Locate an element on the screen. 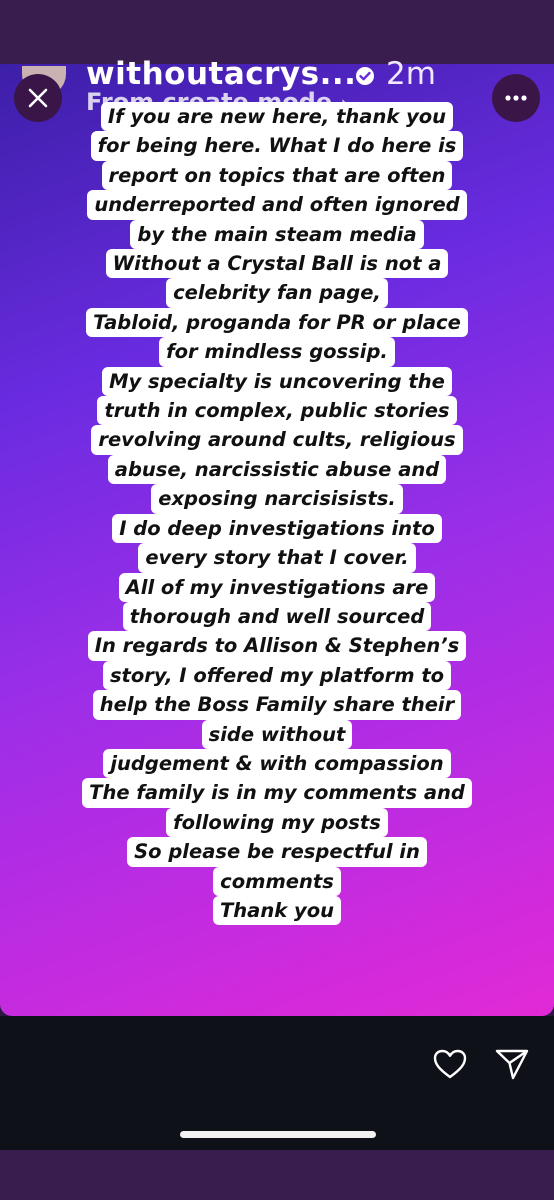 The image size is (554, 1200). story-text-line: So please be respectful in is located at coordinates (277, 852).